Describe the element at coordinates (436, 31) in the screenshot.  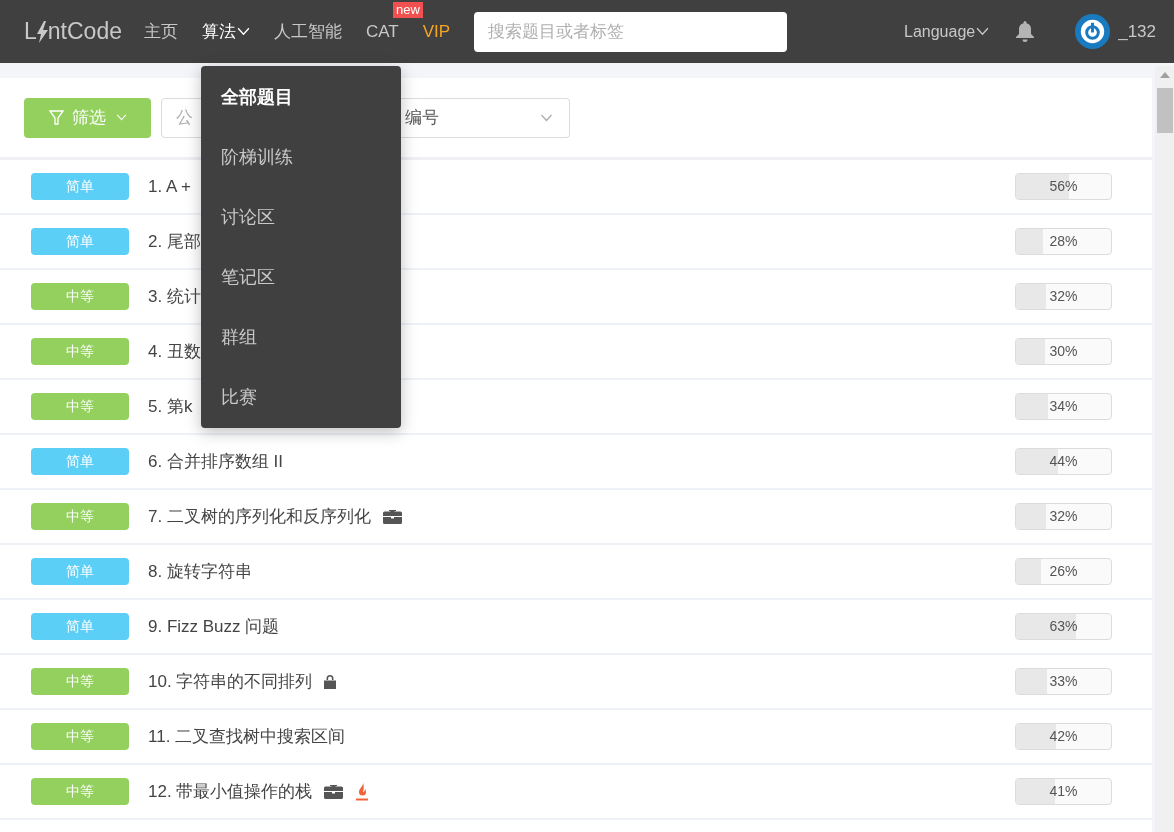
I see `nav-link: VIP` at that location.